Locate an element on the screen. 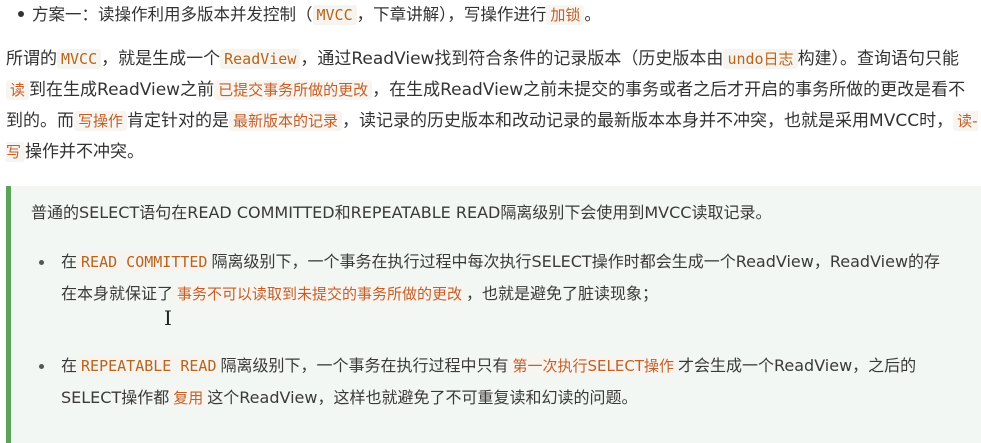 This screenshot has height=443, width=981. highlight-text: 最新版本的记录 is located at coordinates (286, 121).